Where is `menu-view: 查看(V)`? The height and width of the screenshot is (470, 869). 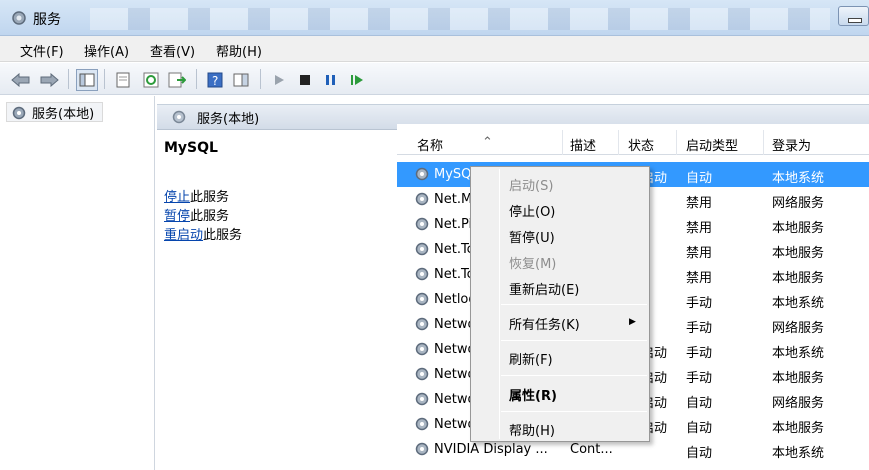 menu-view: 查看(V) is located at coordinates (172, 50).